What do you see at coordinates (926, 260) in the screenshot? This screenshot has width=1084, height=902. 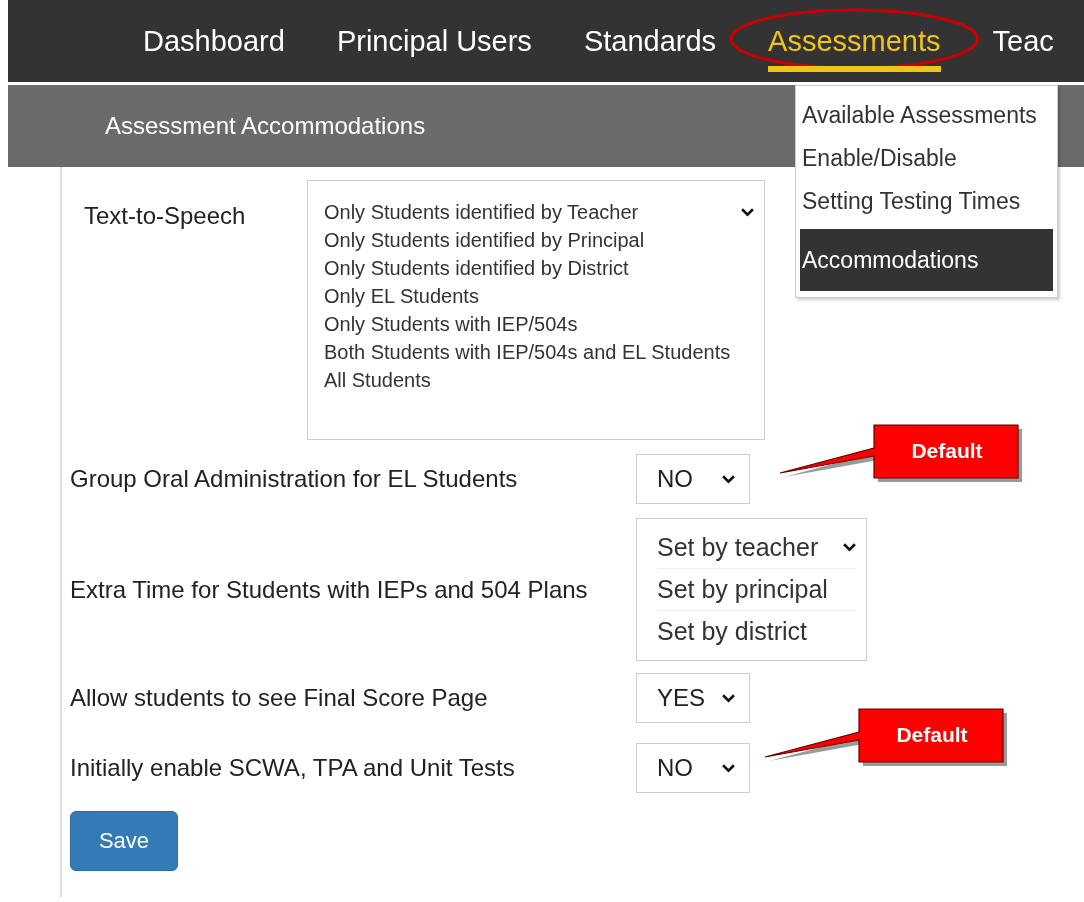 I see `menu-item: Accommodations` at bounding box center [926, 260].